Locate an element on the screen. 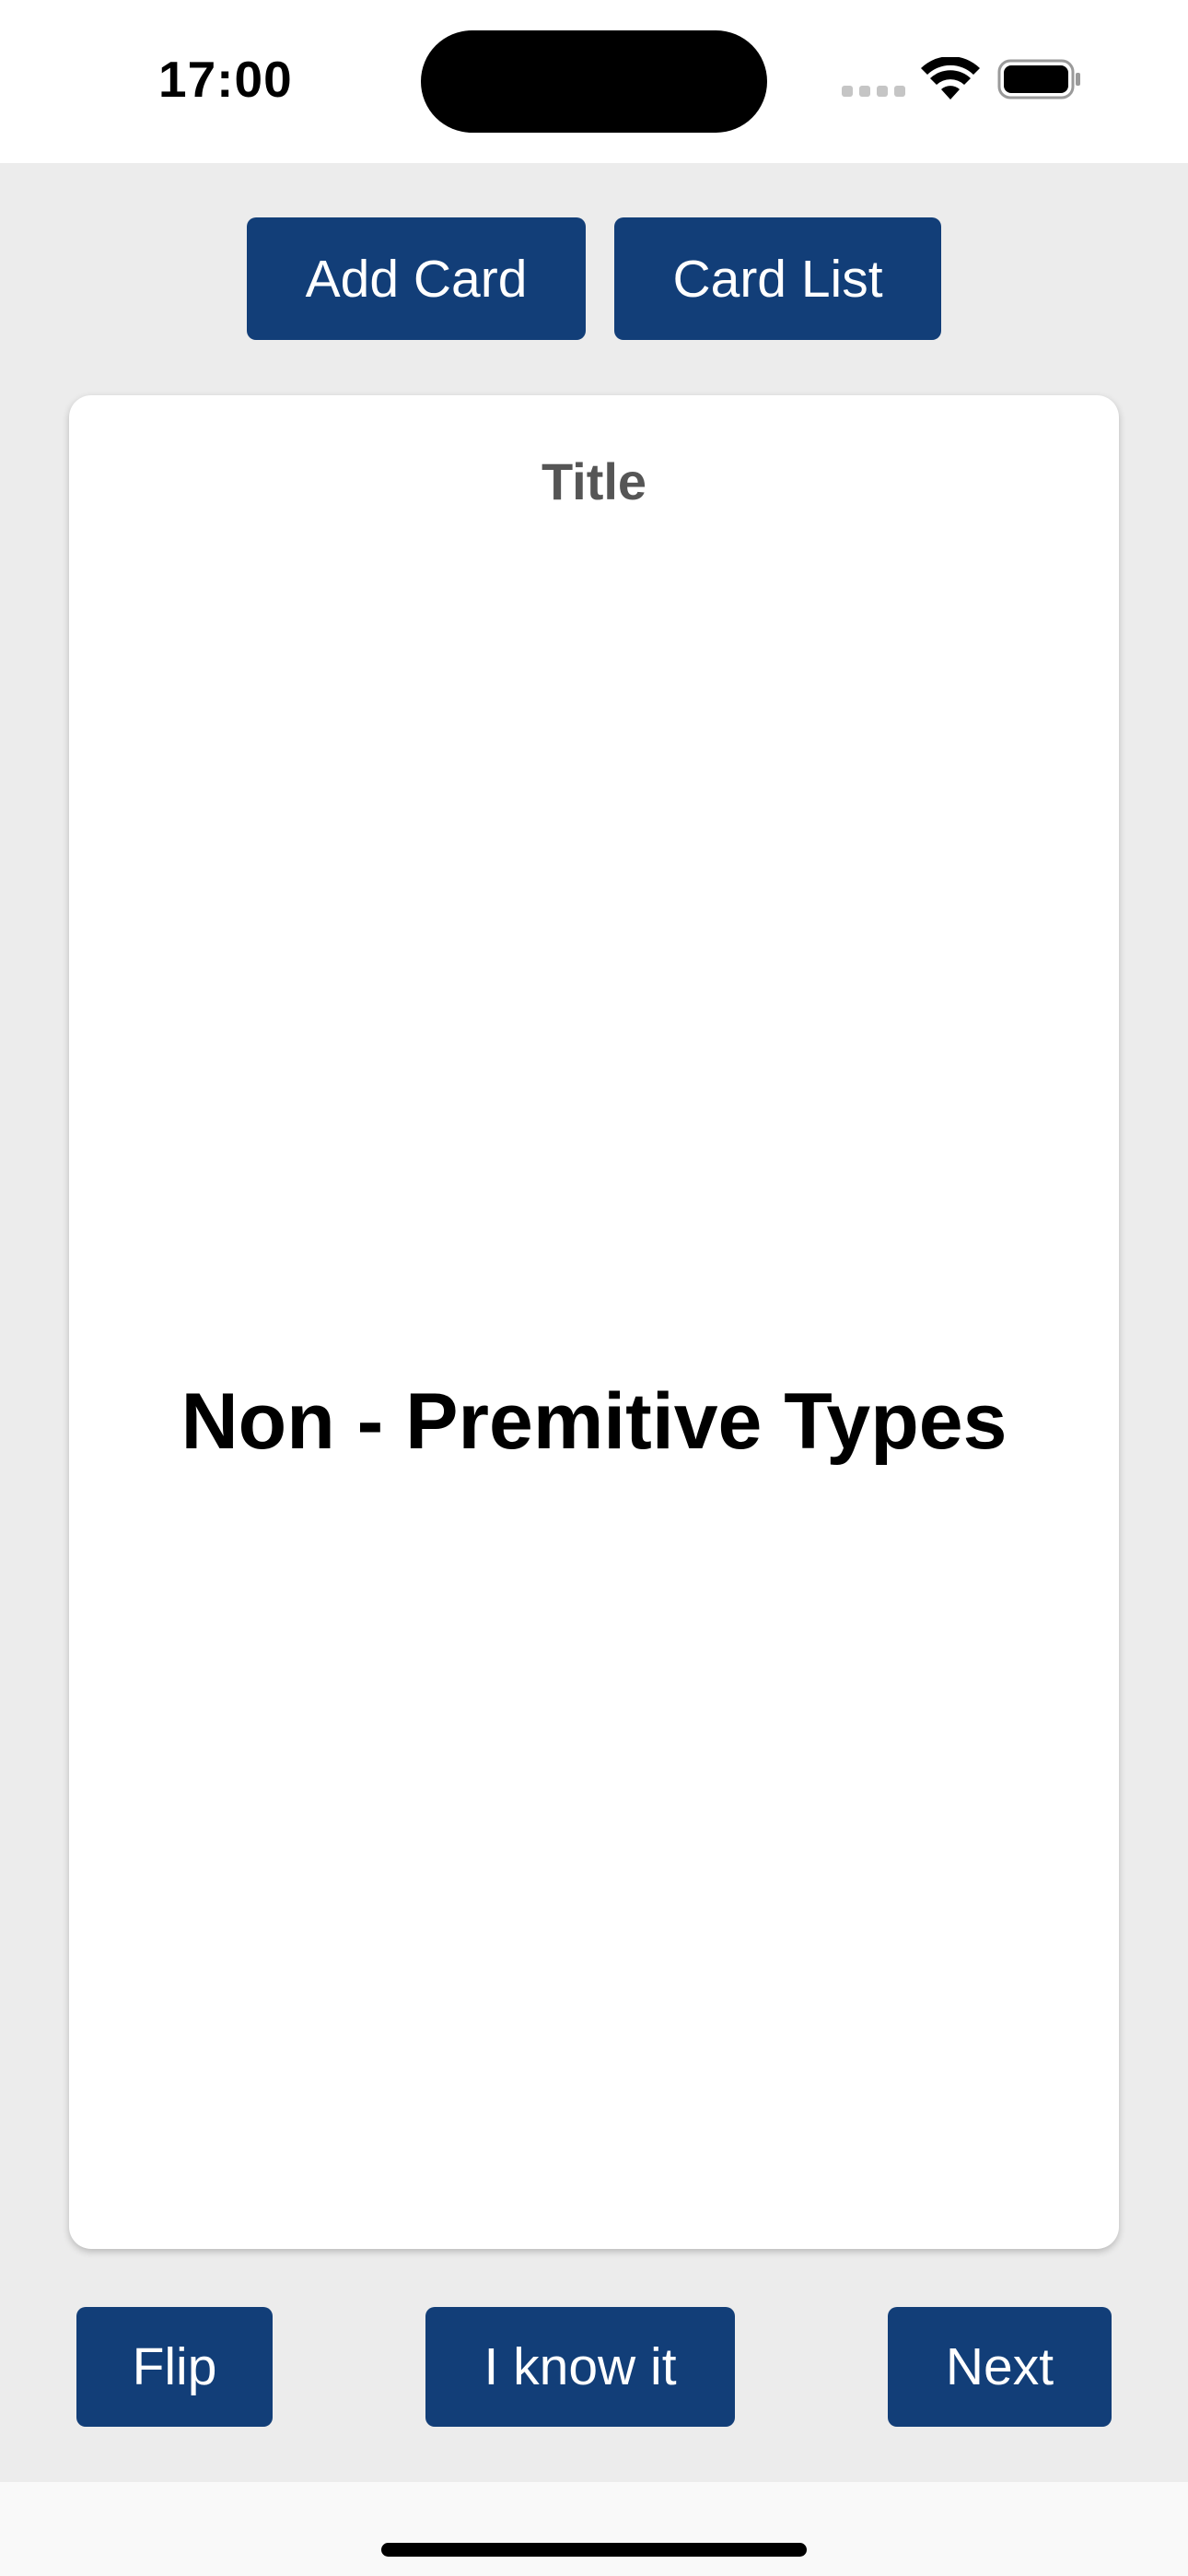  next-button: Next is located at coordinates (1000, 2367).